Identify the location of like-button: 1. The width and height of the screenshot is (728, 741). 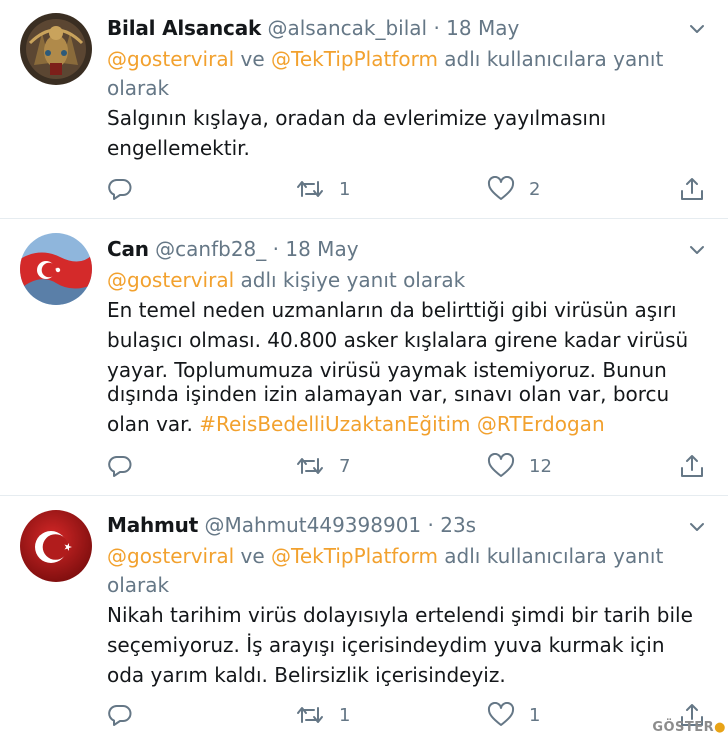
(513, 715).